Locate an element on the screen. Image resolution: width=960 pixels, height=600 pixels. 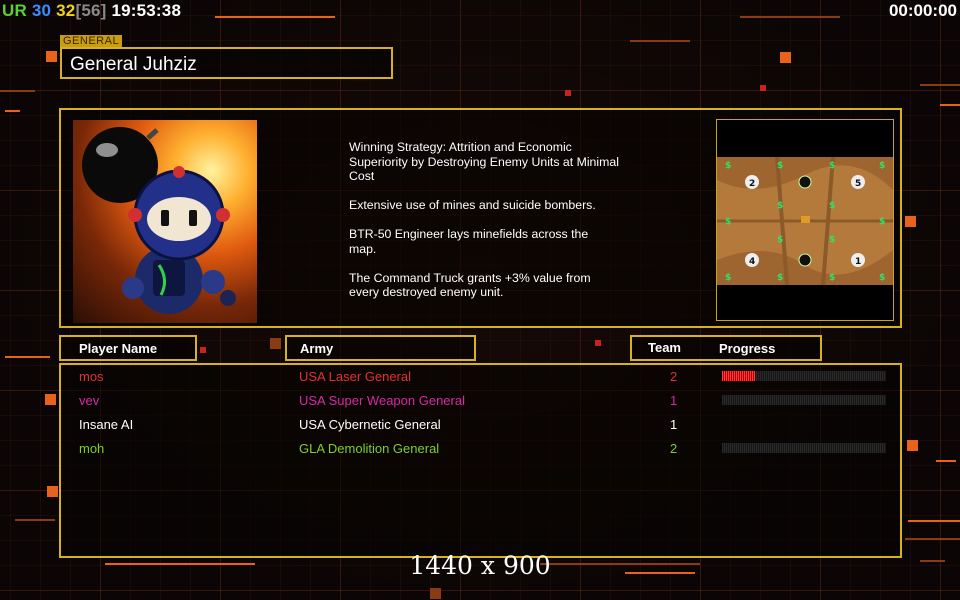
start-position-label: 2 is located at coordinates (752, 184).